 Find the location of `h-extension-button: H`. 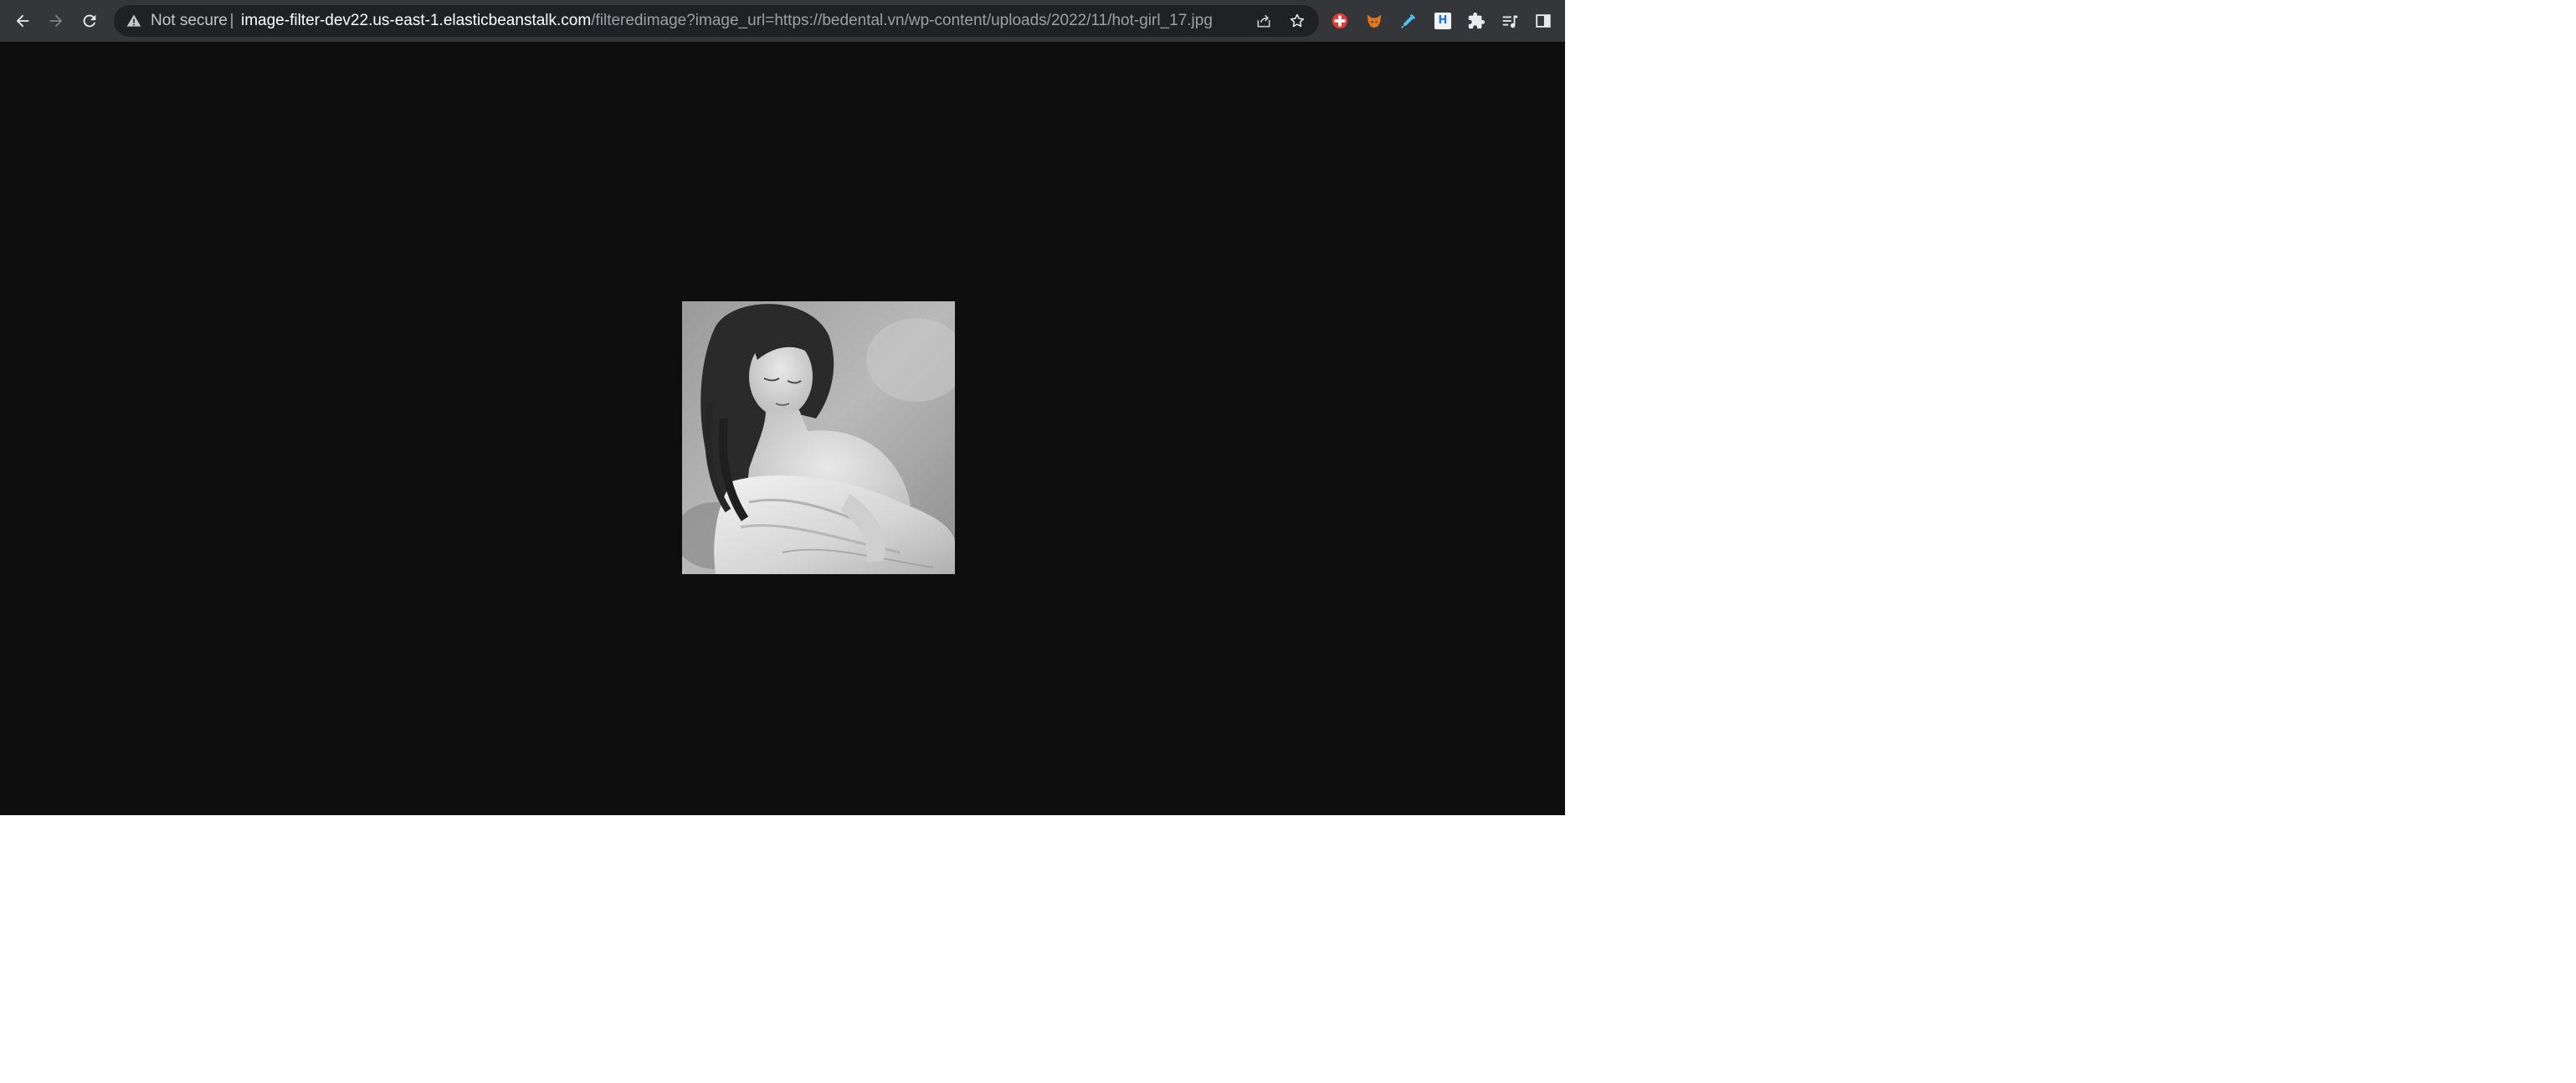

h-extension-button: H is located at coordinates (1443, 21).